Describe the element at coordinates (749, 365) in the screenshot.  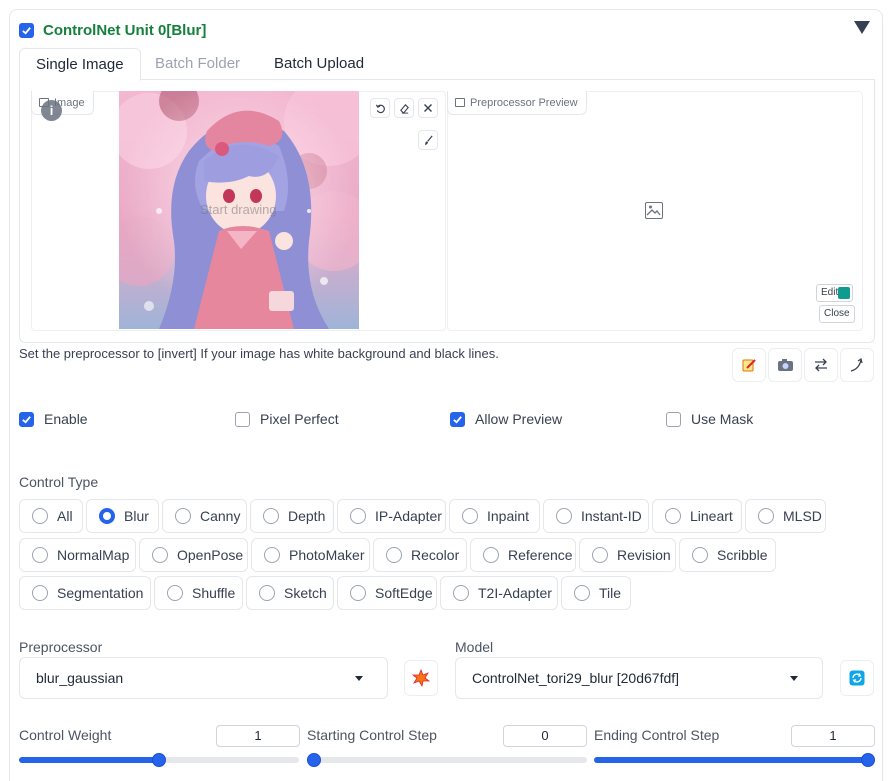
I see `edit-canvas-button` at that location.